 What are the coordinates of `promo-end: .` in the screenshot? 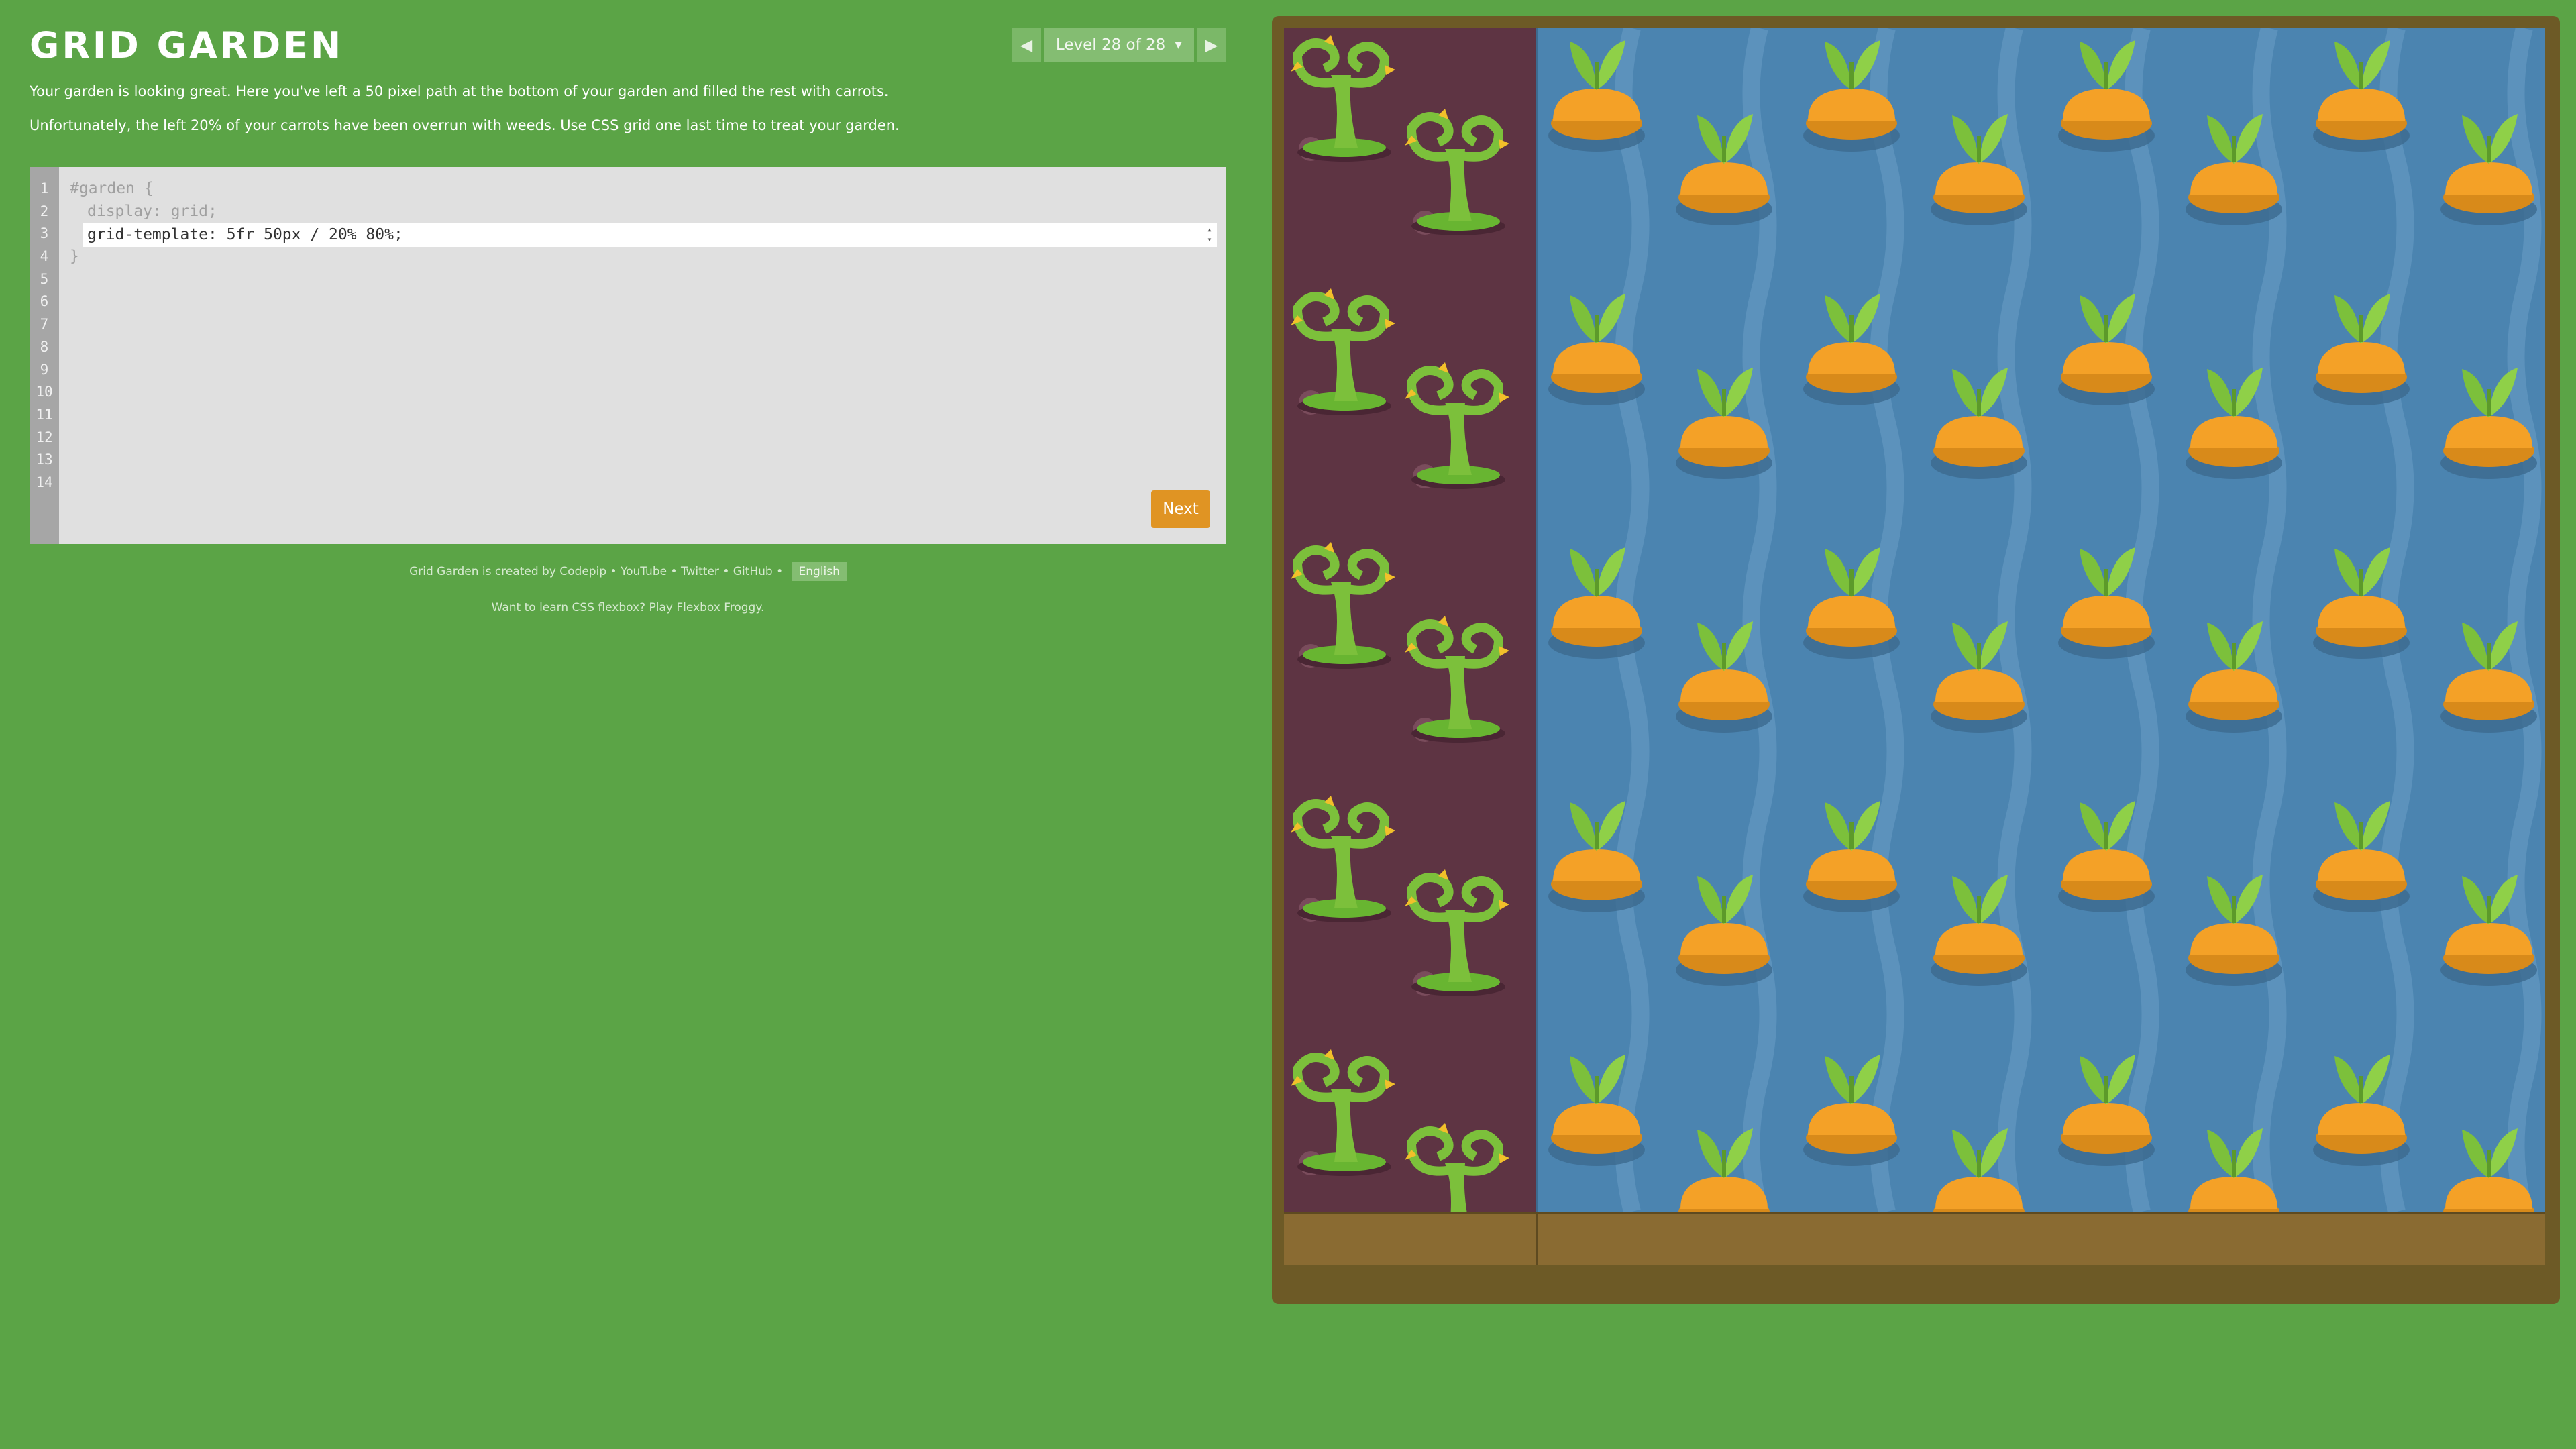 It's located at (762, 607).